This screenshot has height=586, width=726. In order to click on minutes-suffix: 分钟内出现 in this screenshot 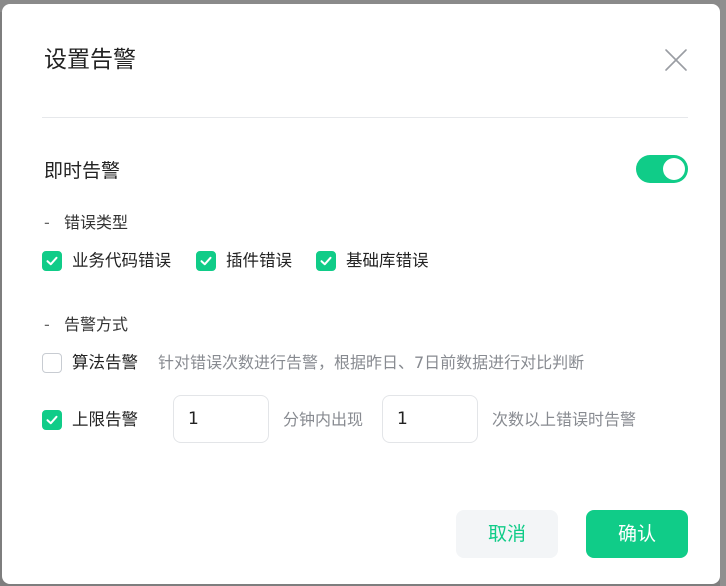, I will do `click(323, 419)`.